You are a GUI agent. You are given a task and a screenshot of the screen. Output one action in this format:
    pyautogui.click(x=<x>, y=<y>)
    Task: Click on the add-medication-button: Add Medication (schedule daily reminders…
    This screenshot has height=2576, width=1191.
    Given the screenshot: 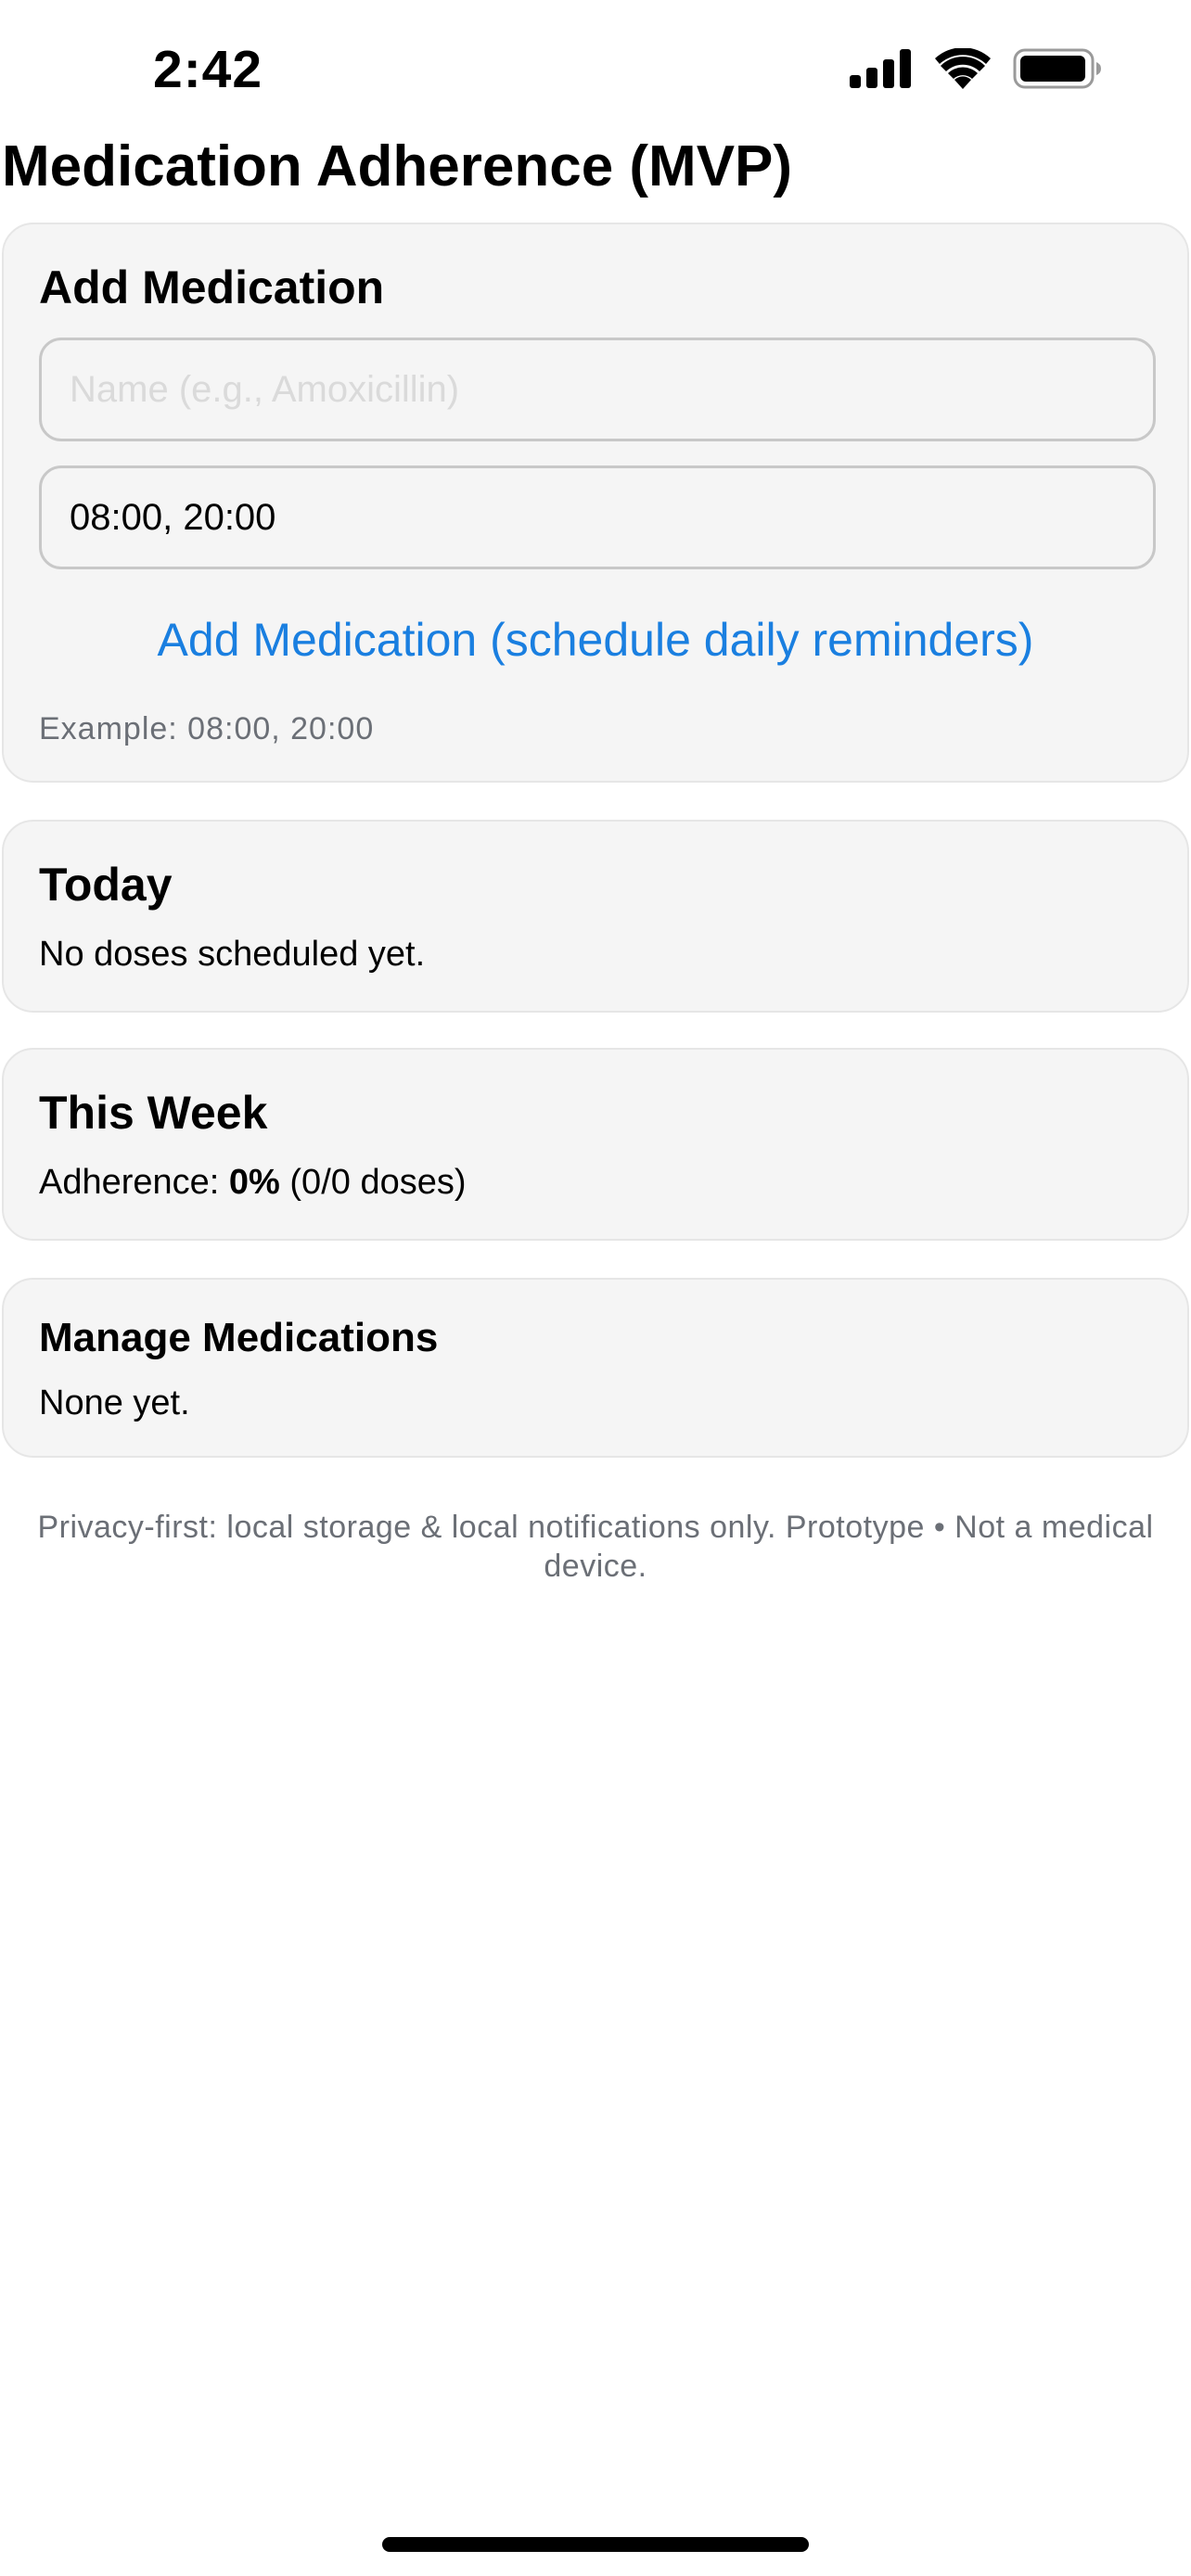 What is the action you would take?
    pyautogui.click(x=595, y=640)
    